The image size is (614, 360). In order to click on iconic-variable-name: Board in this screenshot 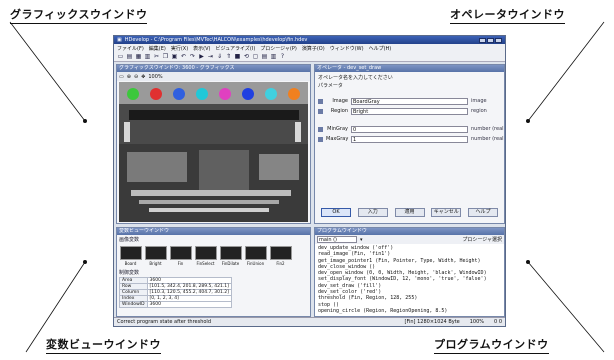, I will do `click(130, 263)`.